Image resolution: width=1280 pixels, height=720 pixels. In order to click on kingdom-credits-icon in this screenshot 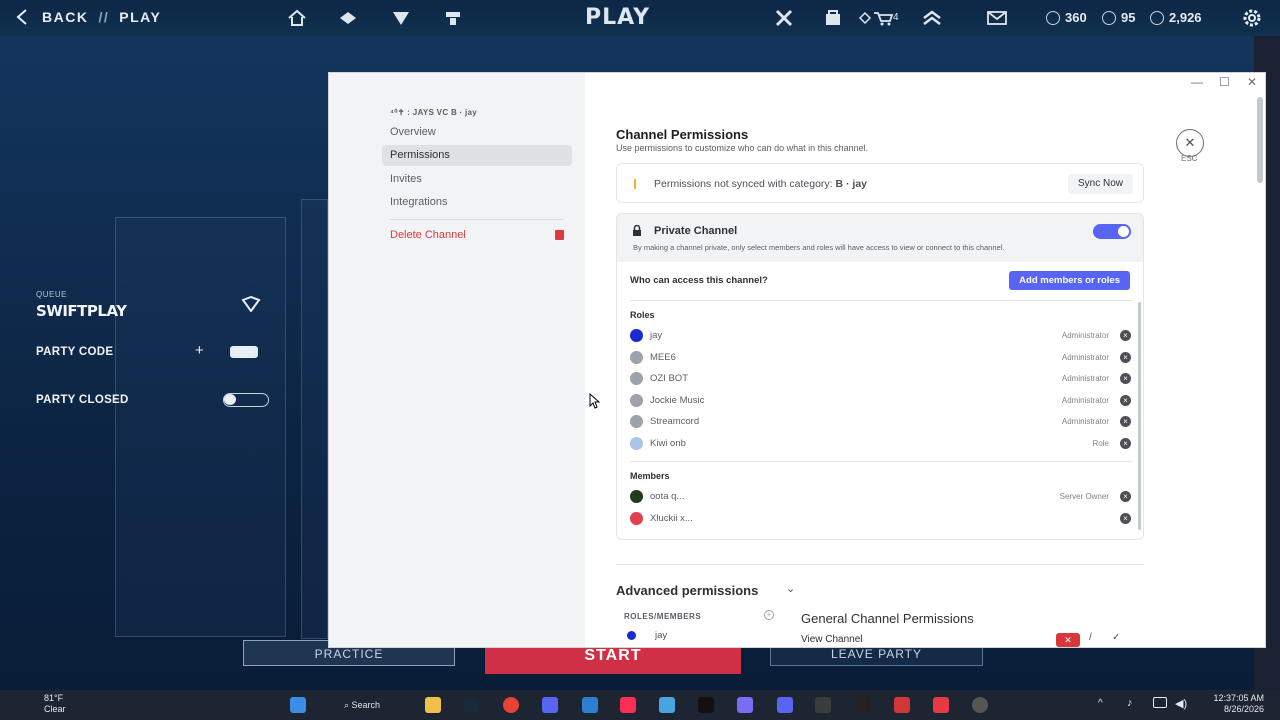, I will do `click(1157, 17)`.